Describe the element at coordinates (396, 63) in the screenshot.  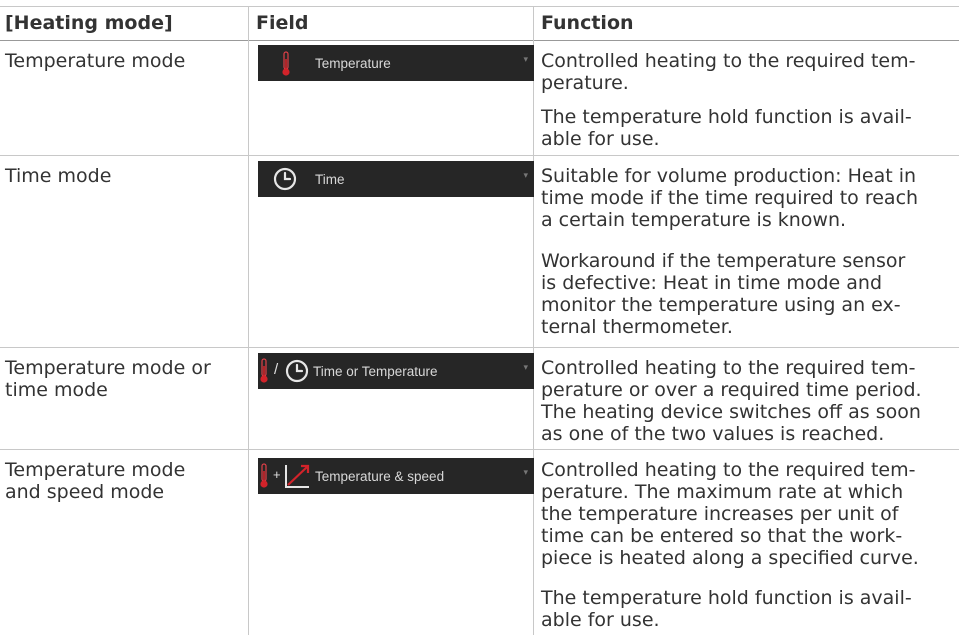
I see `field-temperature-select: Temperature ▾` at that location.